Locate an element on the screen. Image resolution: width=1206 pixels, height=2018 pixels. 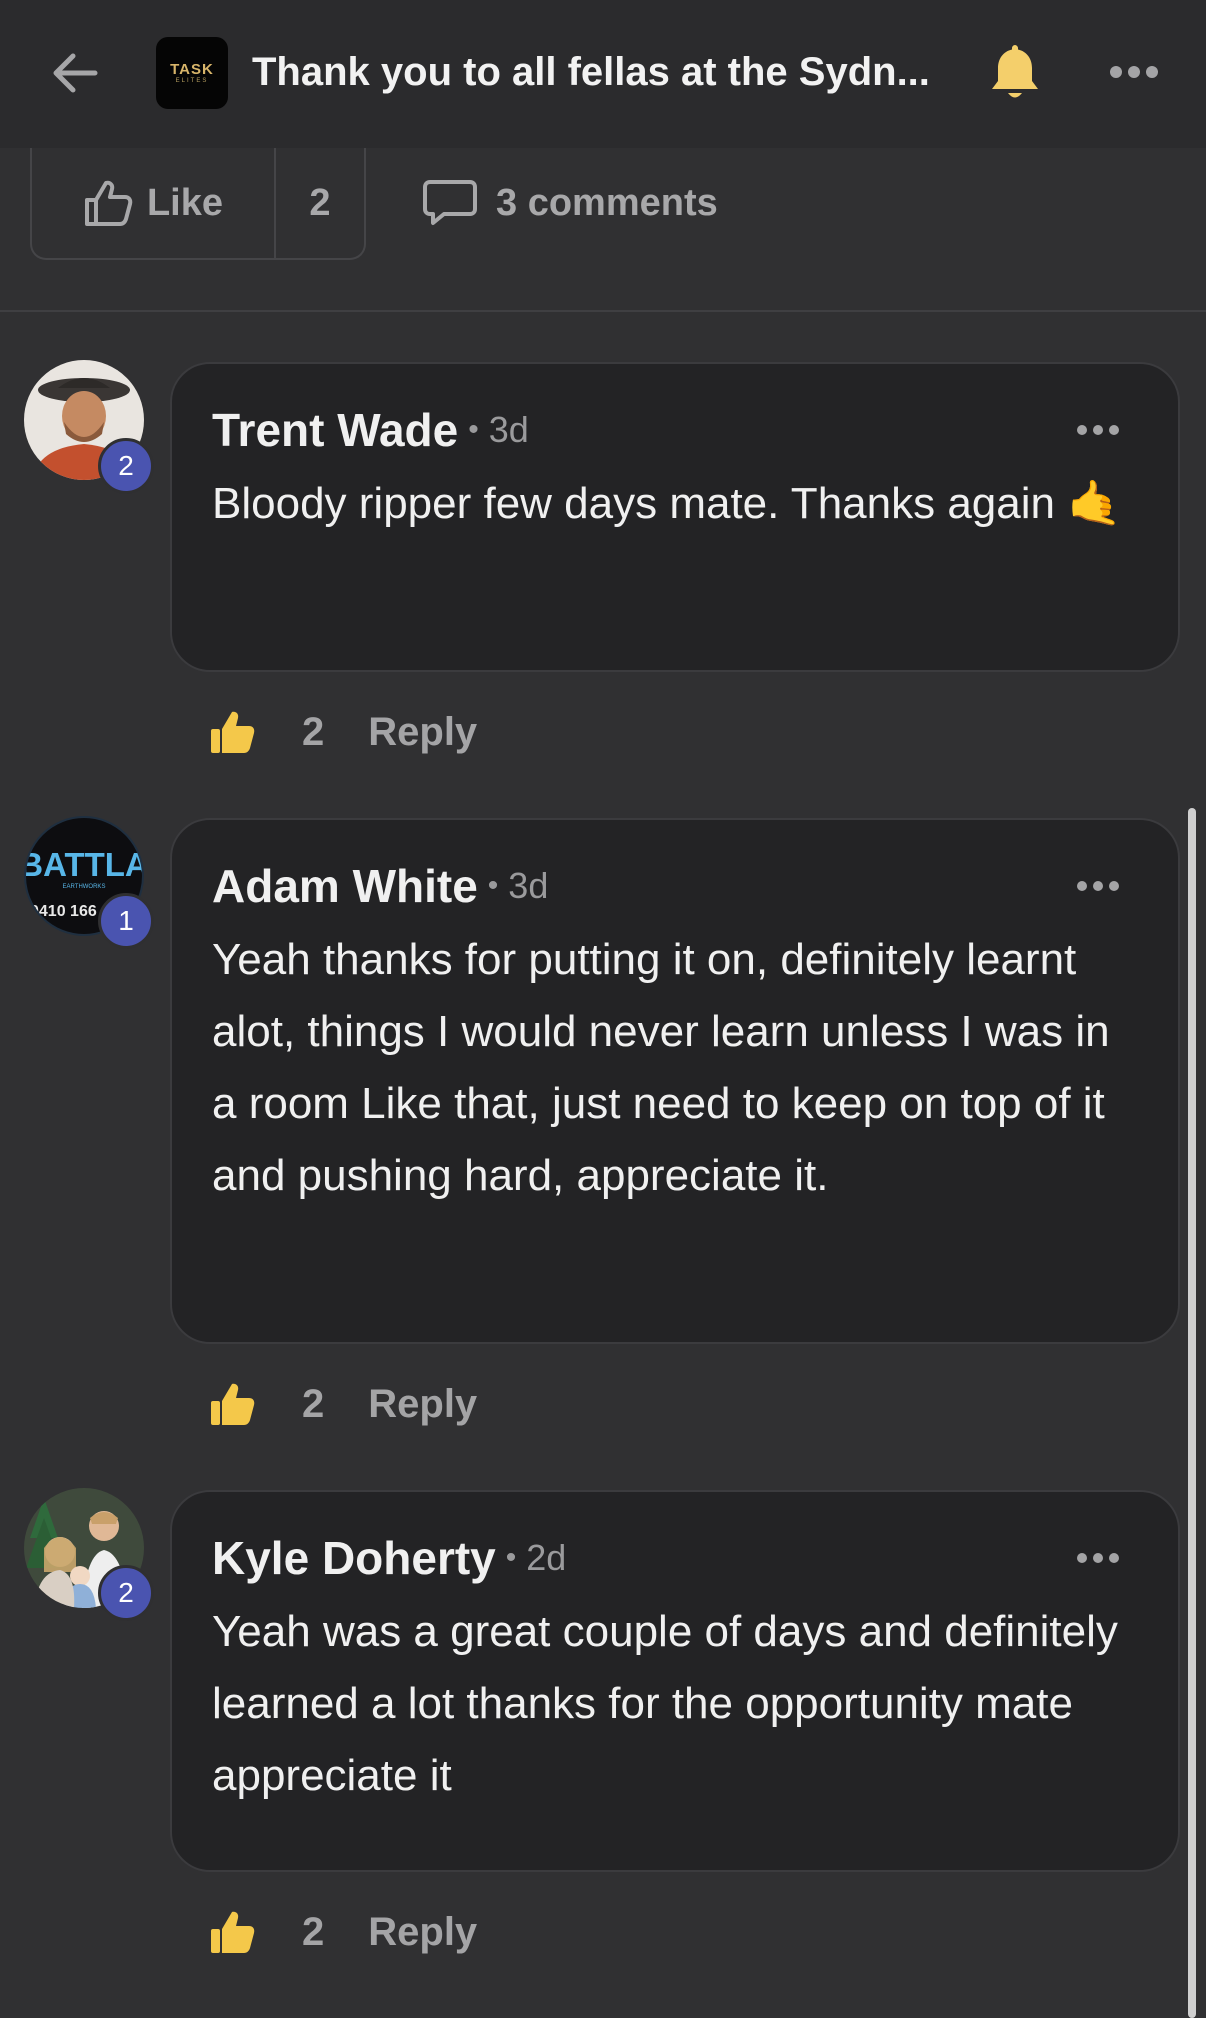
comment-header: Adam White • 3d is located at coordinates (380, 886).